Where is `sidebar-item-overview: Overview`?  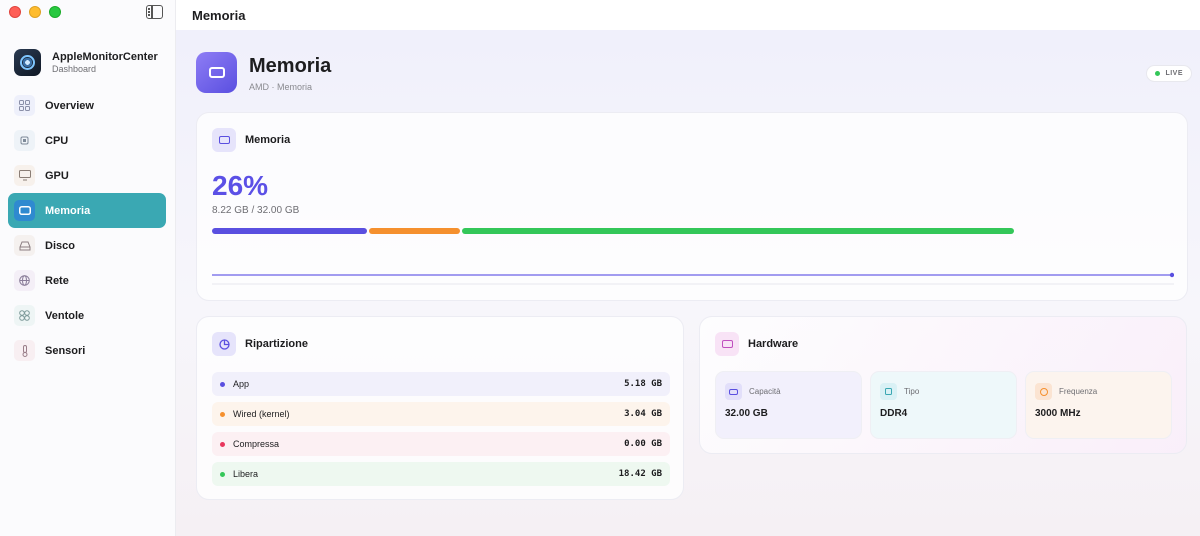
sidebar-item-overview: Overview is located at coordinates (87, 105).